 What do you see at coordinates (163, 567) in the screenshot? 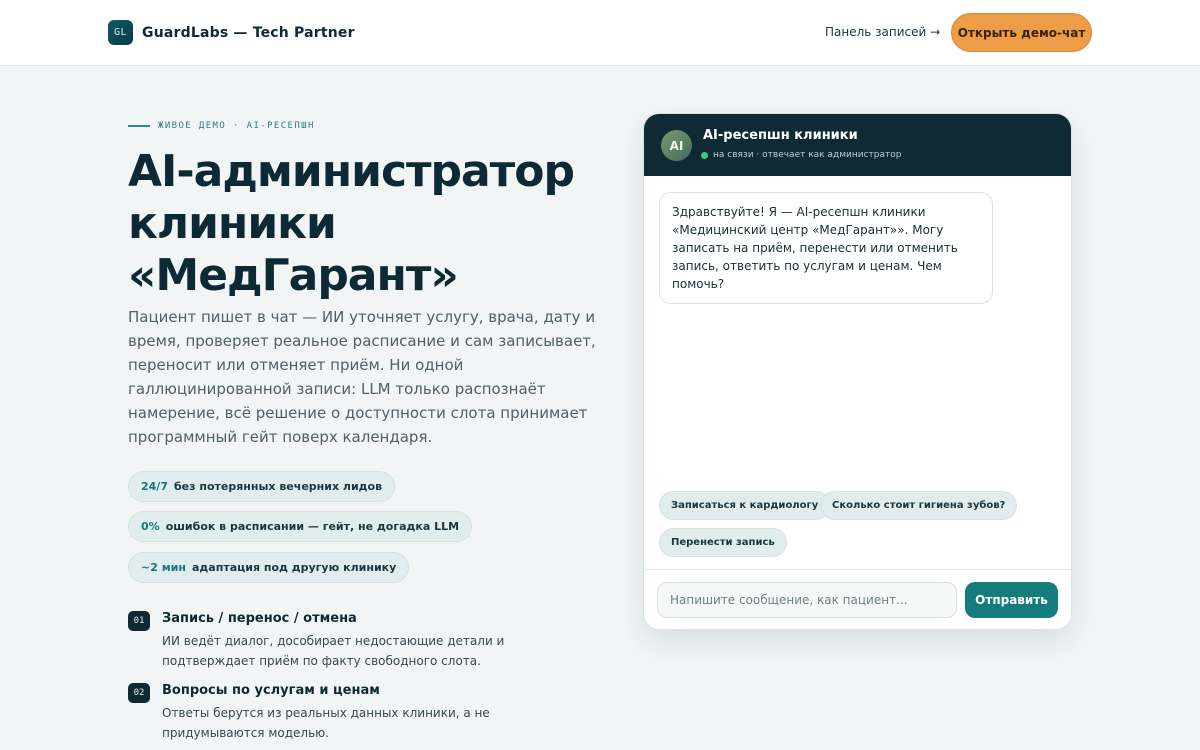
I see `stat-value: ~2 мин` at bounding box center [163, 567].